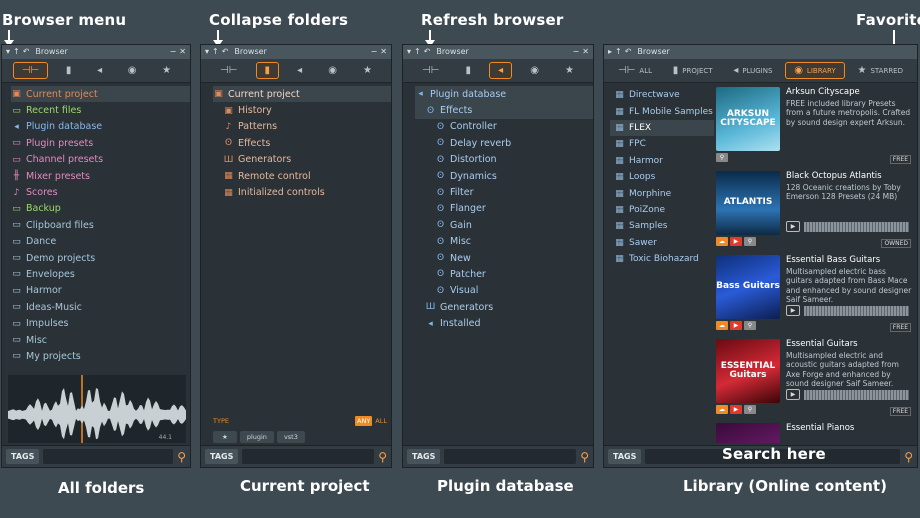 This screenshot has width=920, height=518. What do you see at coordinates (256, 437) in the screenshot?
I see `tag-plugin-button: plugin` at bounding box center [256, 437].